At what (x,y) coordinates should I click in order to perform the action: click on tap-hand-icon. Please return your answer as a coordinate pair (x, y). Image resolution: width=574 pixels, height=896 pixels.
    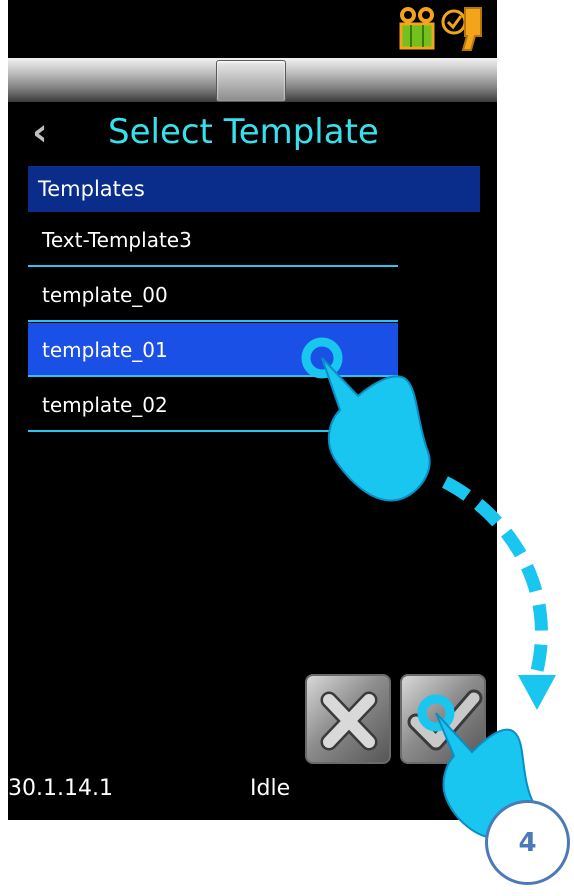
    Looking at the image, I should click on (366, 419).